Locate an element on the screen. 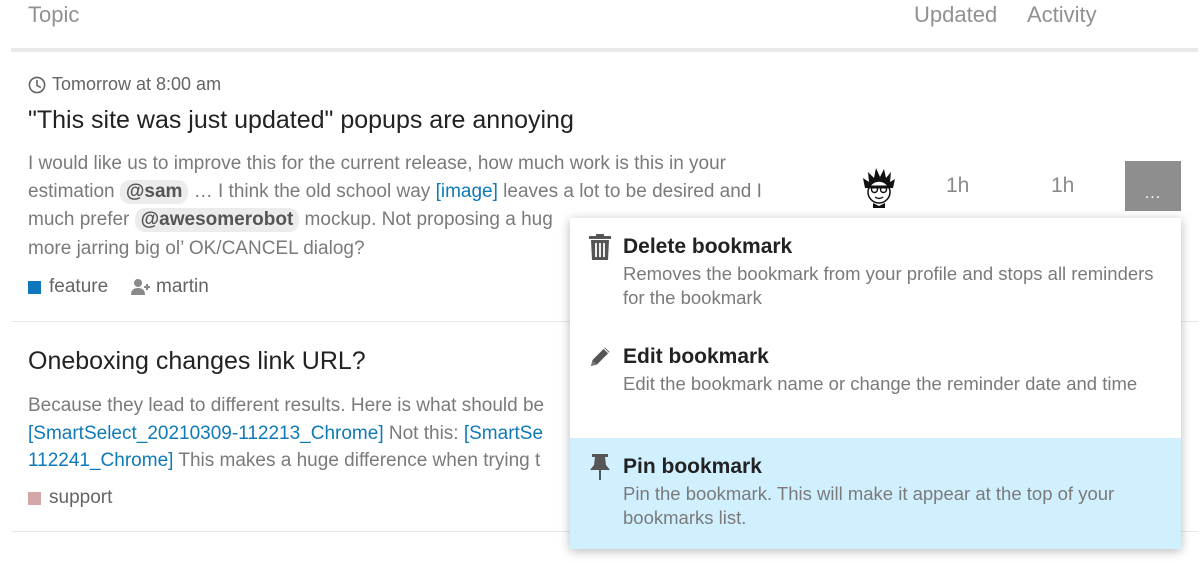  user-plus-icon is located at coordinates (140, 287).